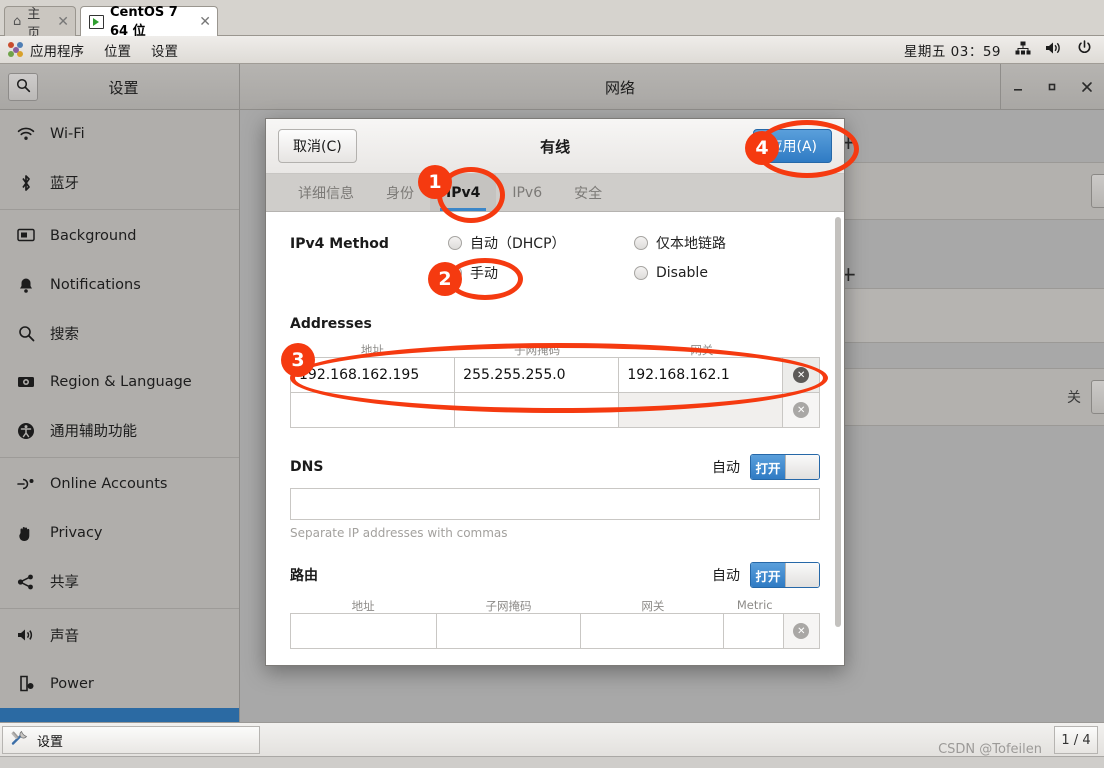  I want to click on delete-address-button-1: ✕, so click(801, 375).